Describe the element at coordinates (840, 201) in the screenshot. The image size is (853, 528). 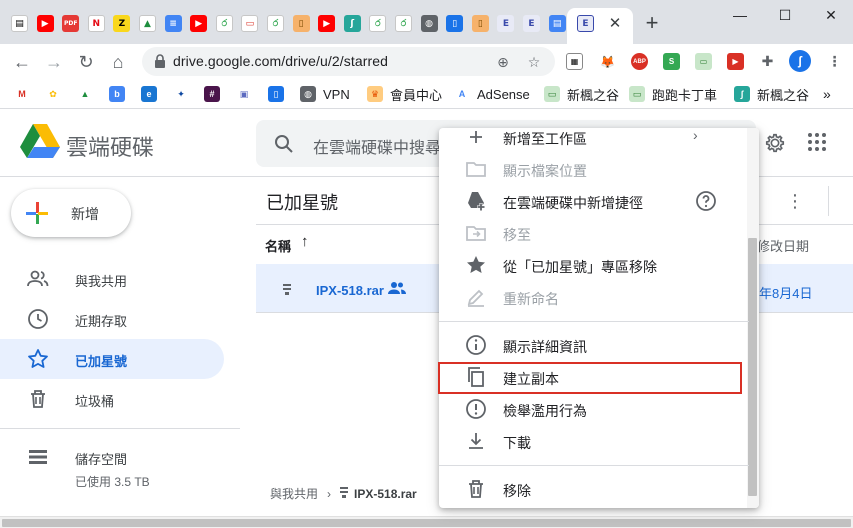
I see `view-toggle-edge` at that location.